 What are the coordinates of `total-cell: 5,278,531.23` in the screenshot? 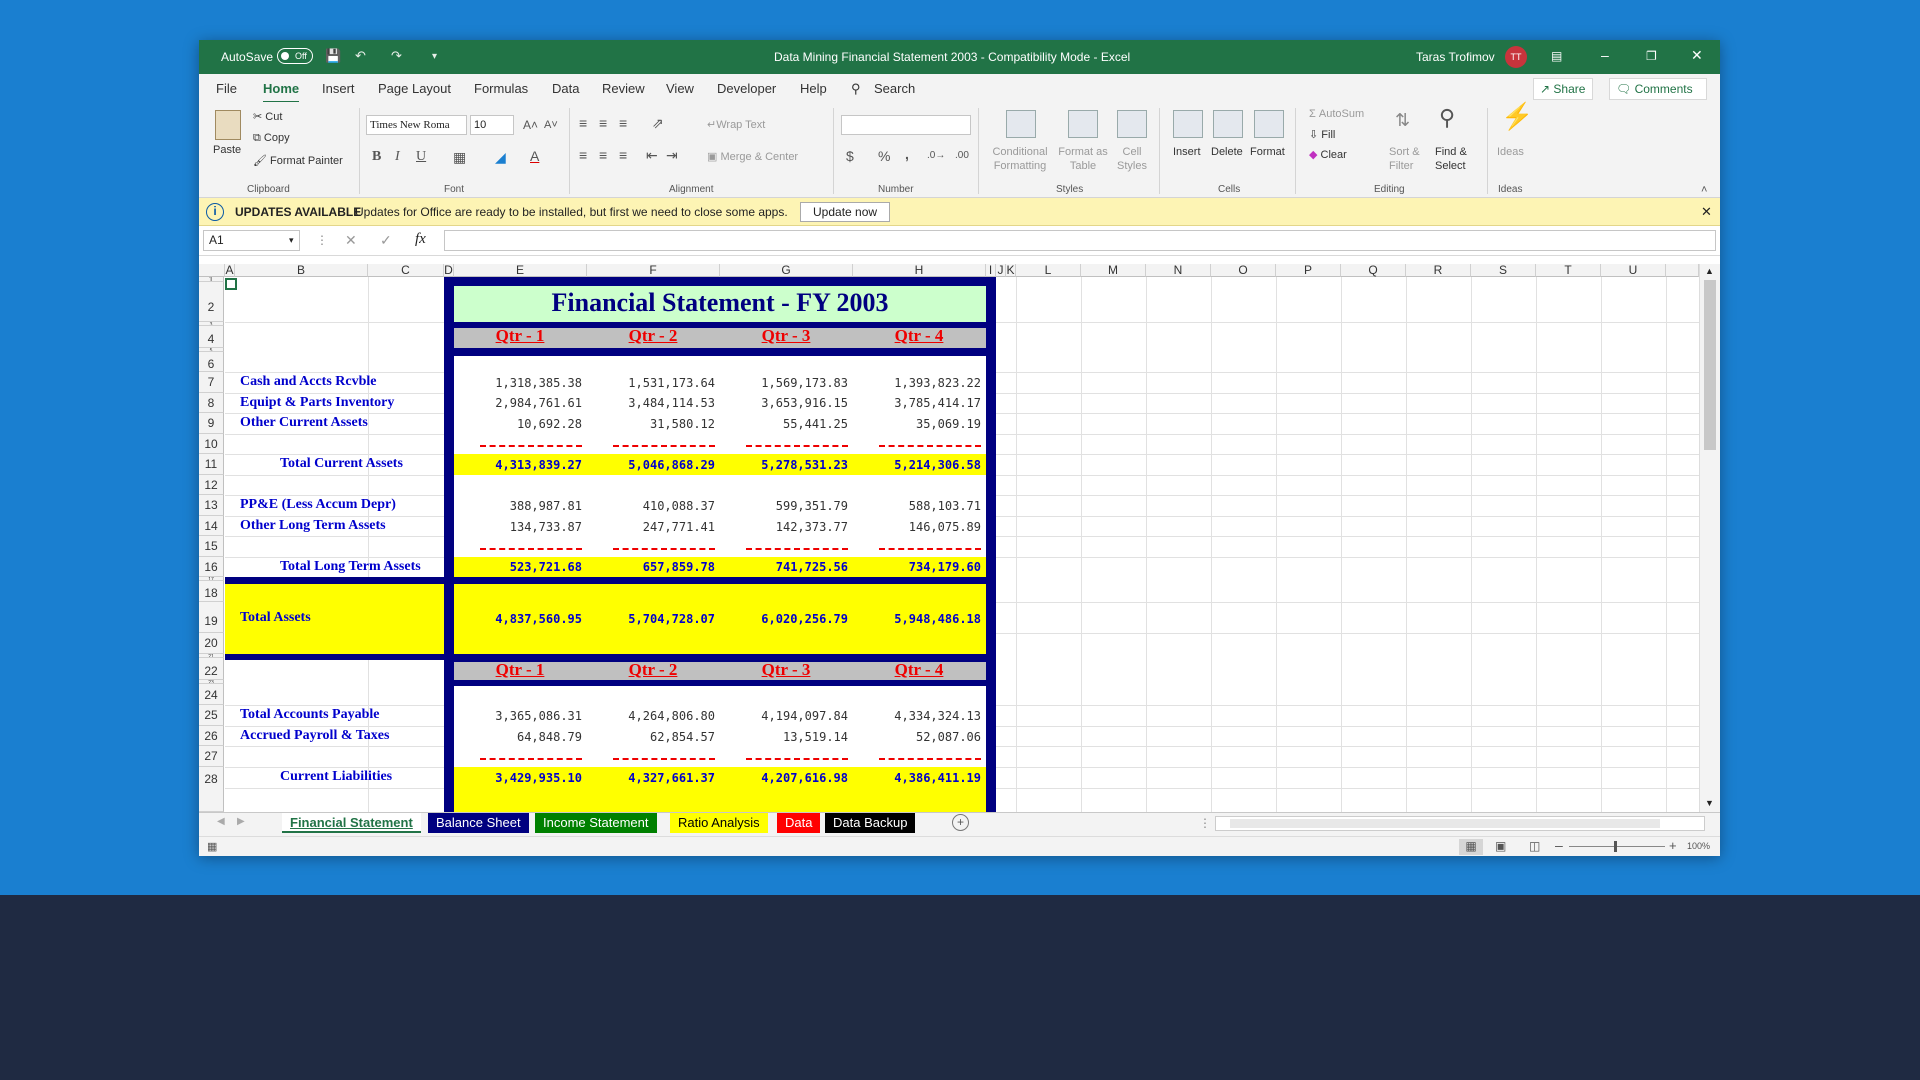 It's located at (783, 465).